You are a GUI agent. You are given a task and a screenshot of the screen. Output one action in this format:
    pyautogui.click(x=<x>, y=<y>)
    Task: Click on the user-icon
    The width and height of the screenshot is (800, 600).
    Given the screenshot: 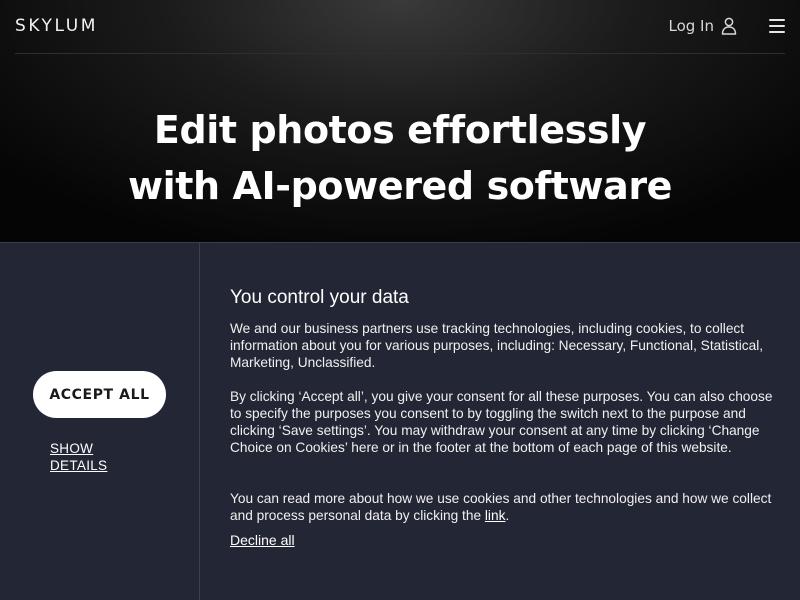 What is the action you would take?
    pyautogui.click(x=729, y=26)
    